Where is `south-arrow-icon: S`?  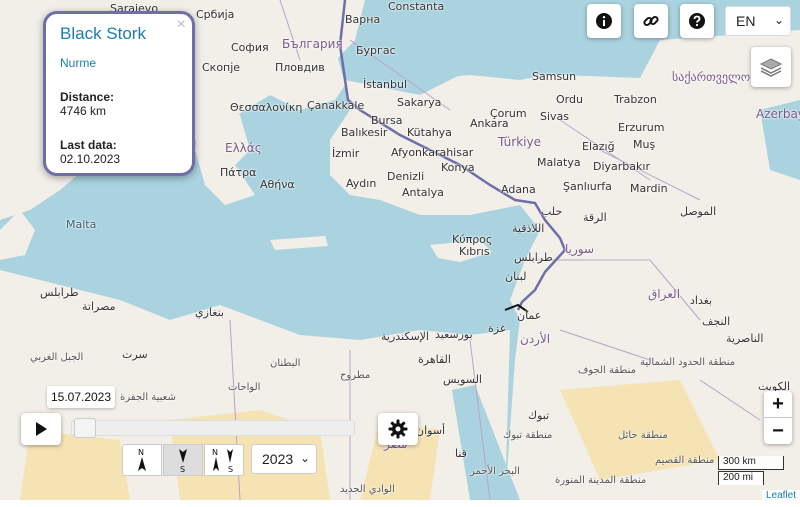 south-arrow-icon: S is located at coordinates (183, 461).